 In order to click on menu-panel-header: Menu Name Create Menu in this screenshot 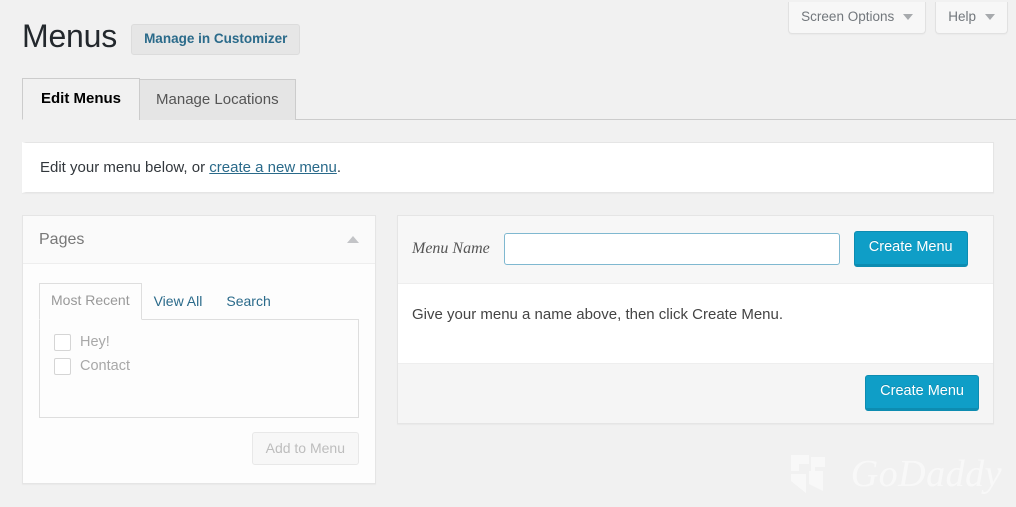, I will do `click(695, 250)`.